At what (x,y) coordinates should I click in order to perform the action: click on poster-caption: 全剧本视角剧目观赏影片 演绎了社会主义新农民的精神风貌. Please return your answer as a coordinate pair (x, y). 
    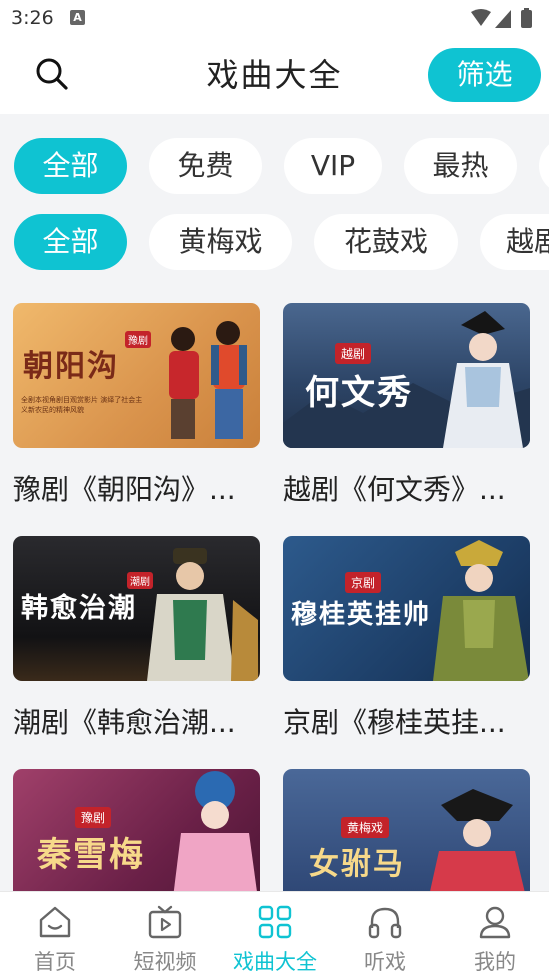
    Looking at the image, I should click on (82, 405).